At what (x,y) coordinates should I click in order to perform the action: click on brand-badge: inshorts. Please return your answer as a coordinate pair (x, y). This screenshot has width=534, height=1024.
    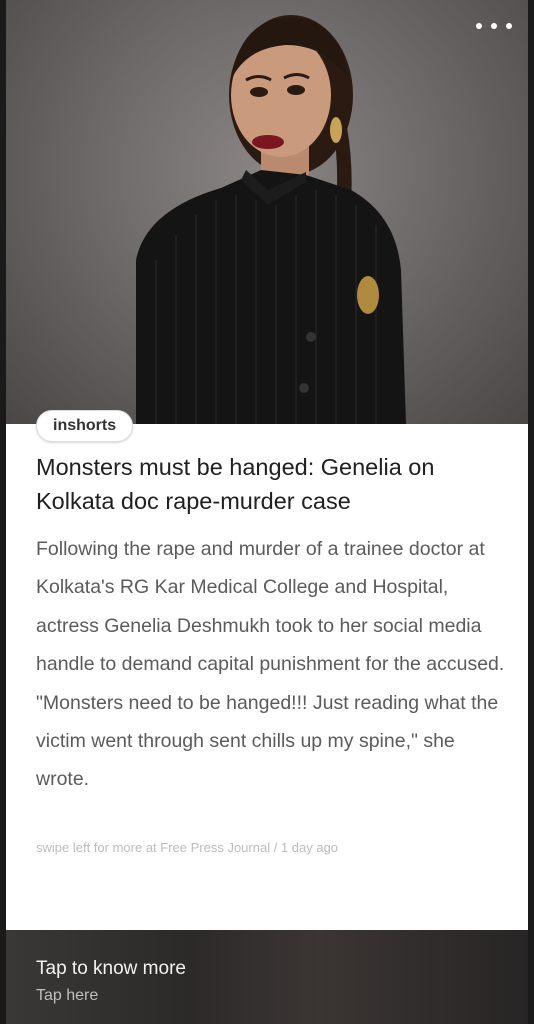
    Looking at the image, I should click on (85, 426).